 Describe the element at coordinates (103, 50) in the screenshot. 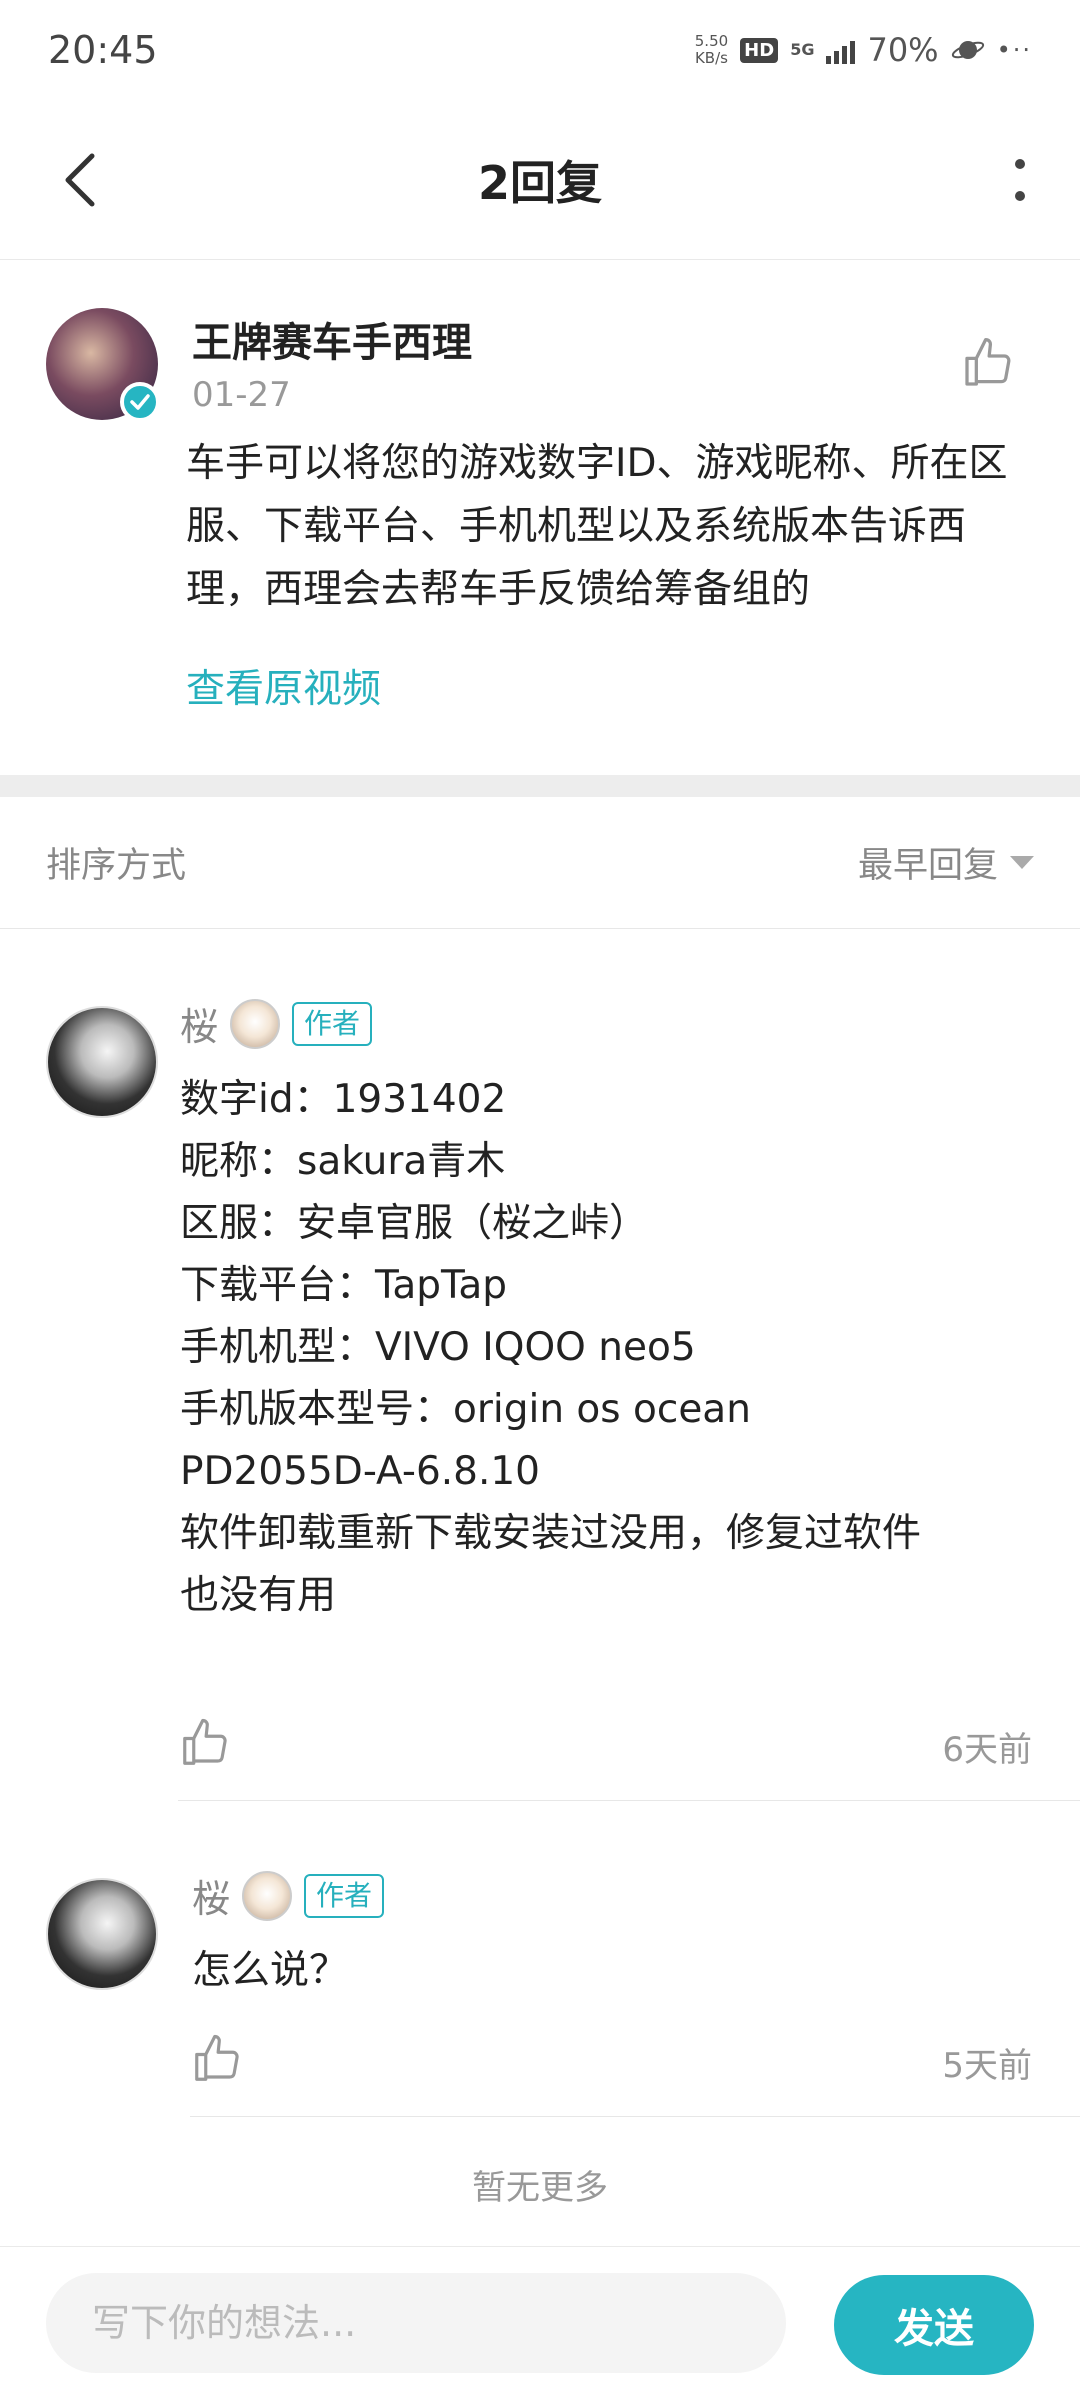

I see `status-time: 20:45` at that location.